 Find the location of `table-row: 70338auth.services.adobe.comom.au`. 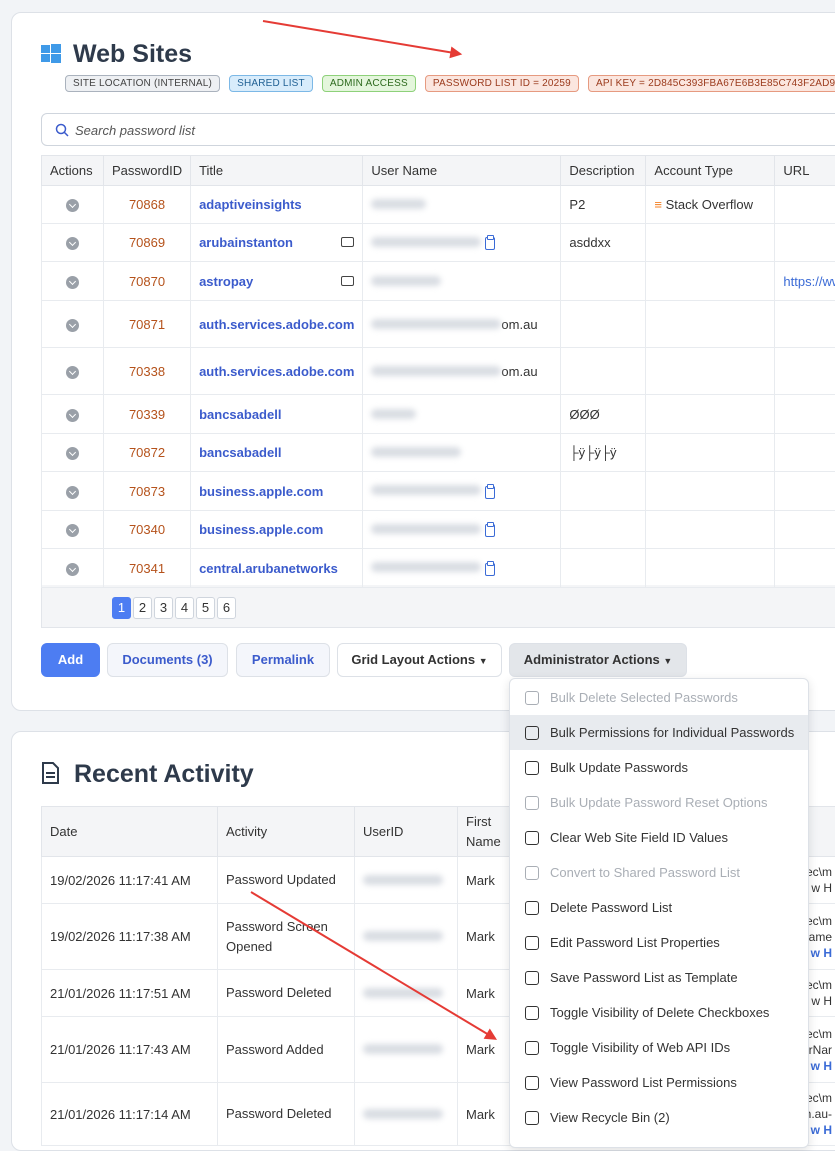

table-row: 70338auth.services.adobe.comom.au is located at coordinates (438, 371).